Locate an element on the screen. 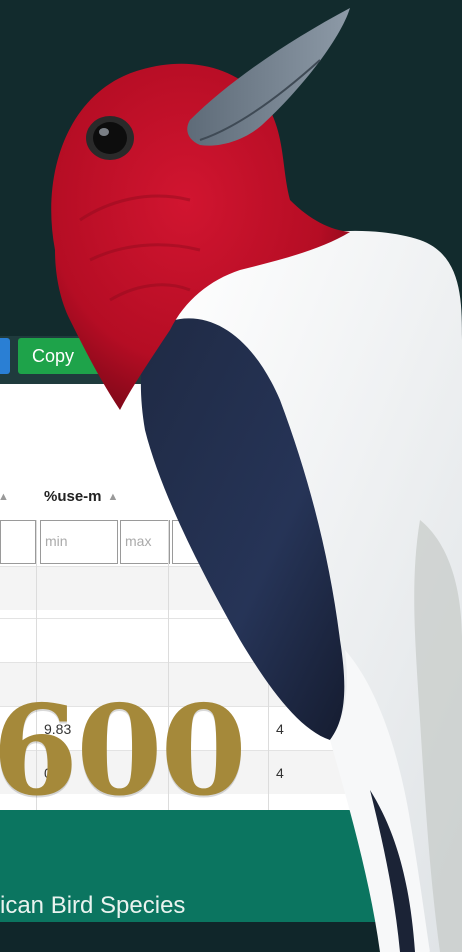  column-header-use-m: %use-m ▲ is located at coordinates (81, 503).